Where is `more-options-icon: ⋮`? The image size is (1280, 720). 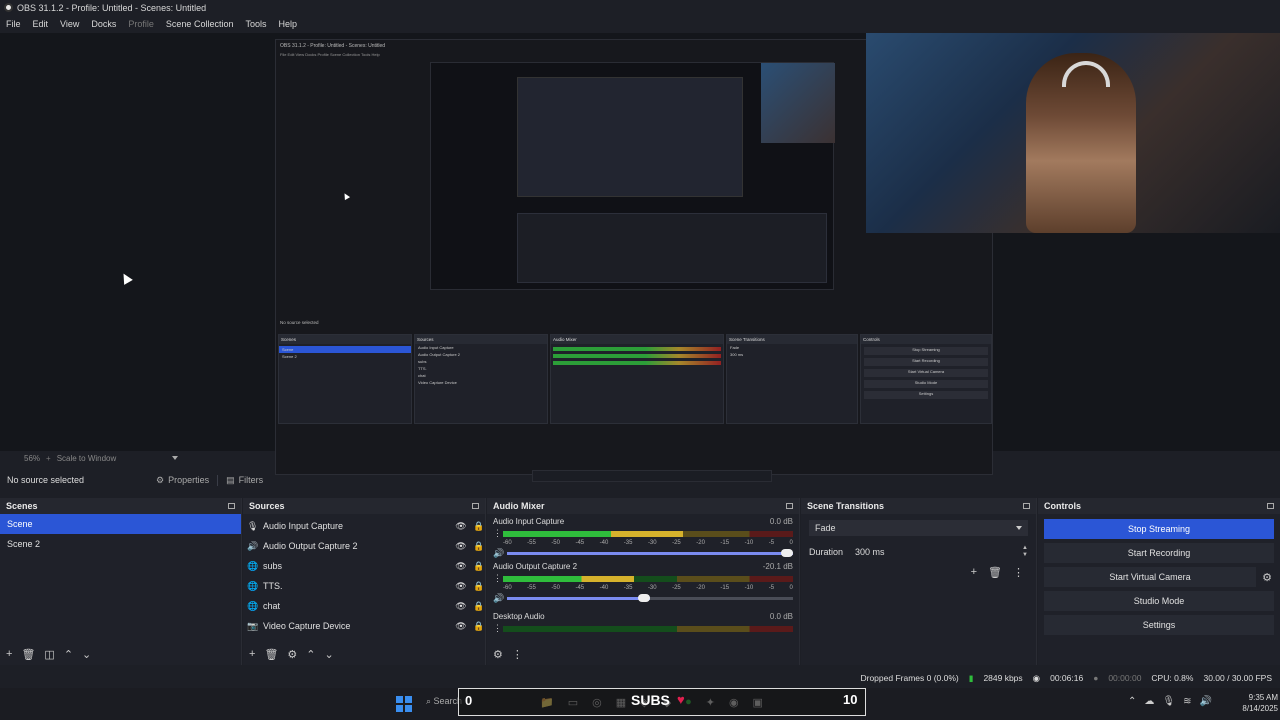 more-options-icon: ⋮ is located at coordinates (517, 654).